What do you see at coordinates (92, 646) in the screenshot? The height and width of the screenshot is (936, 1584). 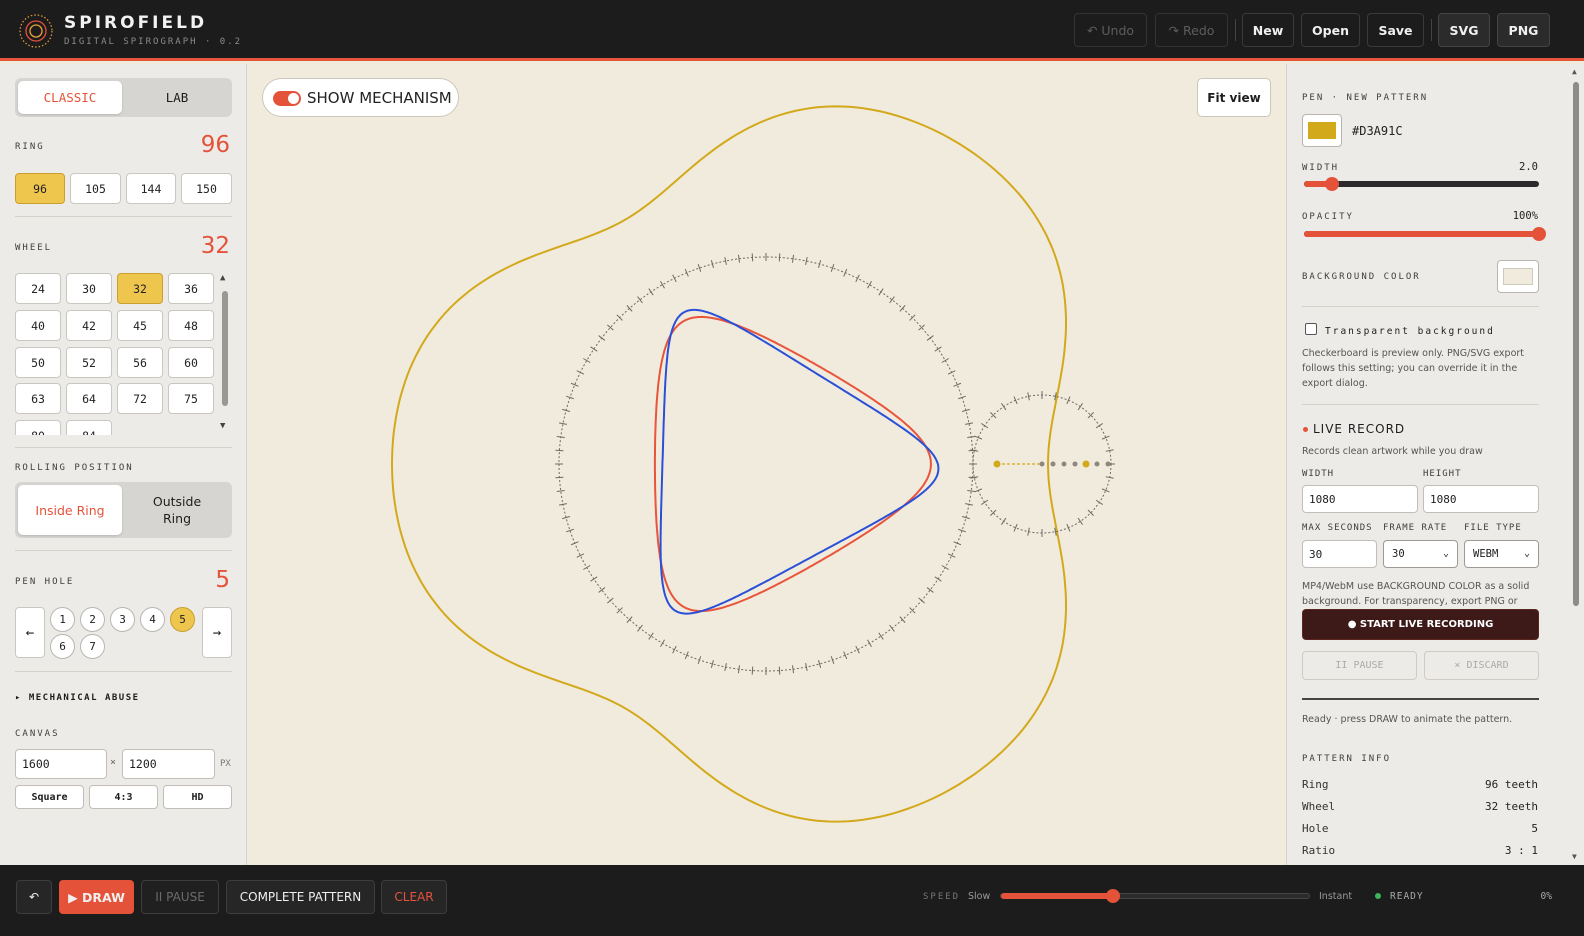 I see `pen-hole-option: 7` at bounding box center [92, 646].